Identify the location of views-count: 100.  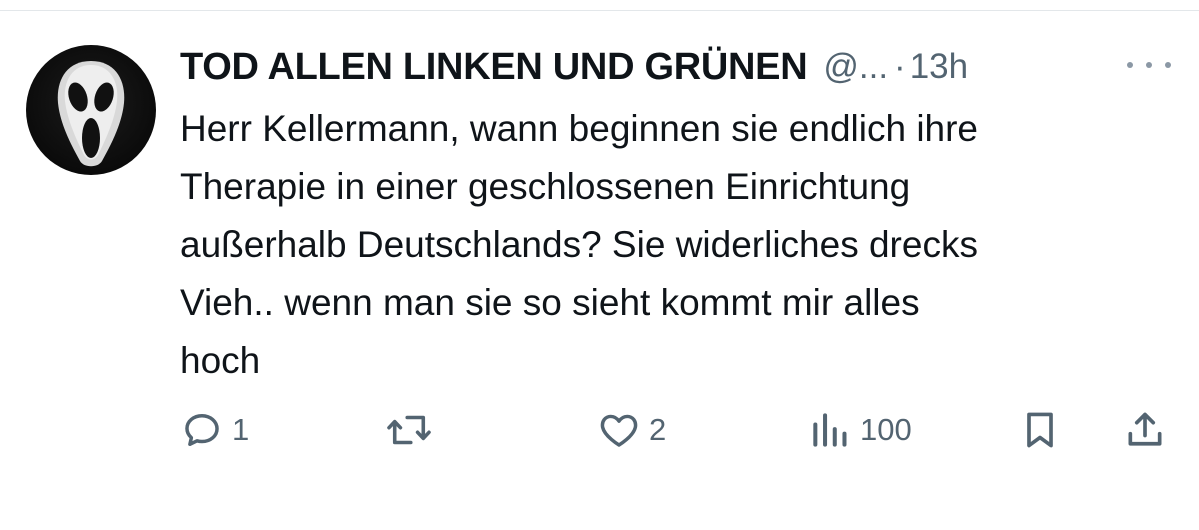
(886, 429).